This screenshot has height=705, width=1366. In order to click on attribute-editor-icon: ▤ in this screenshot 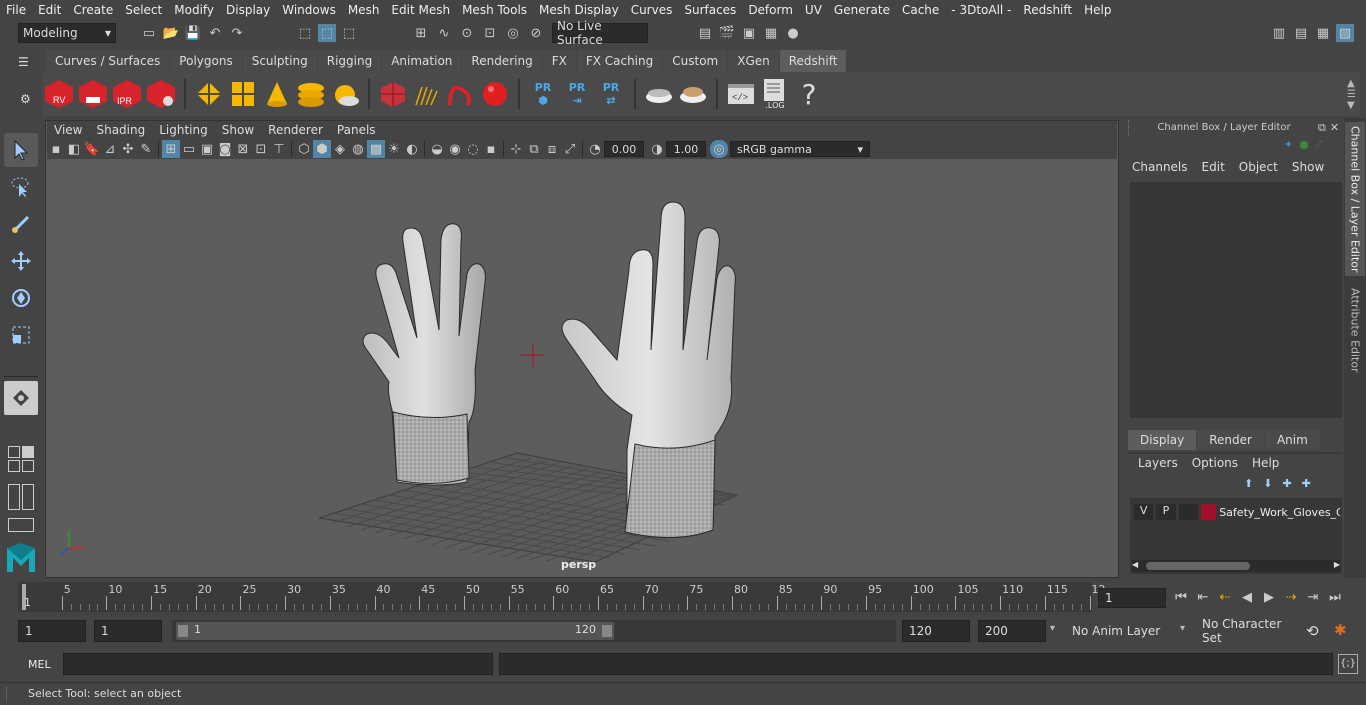, I will do `click(1301, 33)`.